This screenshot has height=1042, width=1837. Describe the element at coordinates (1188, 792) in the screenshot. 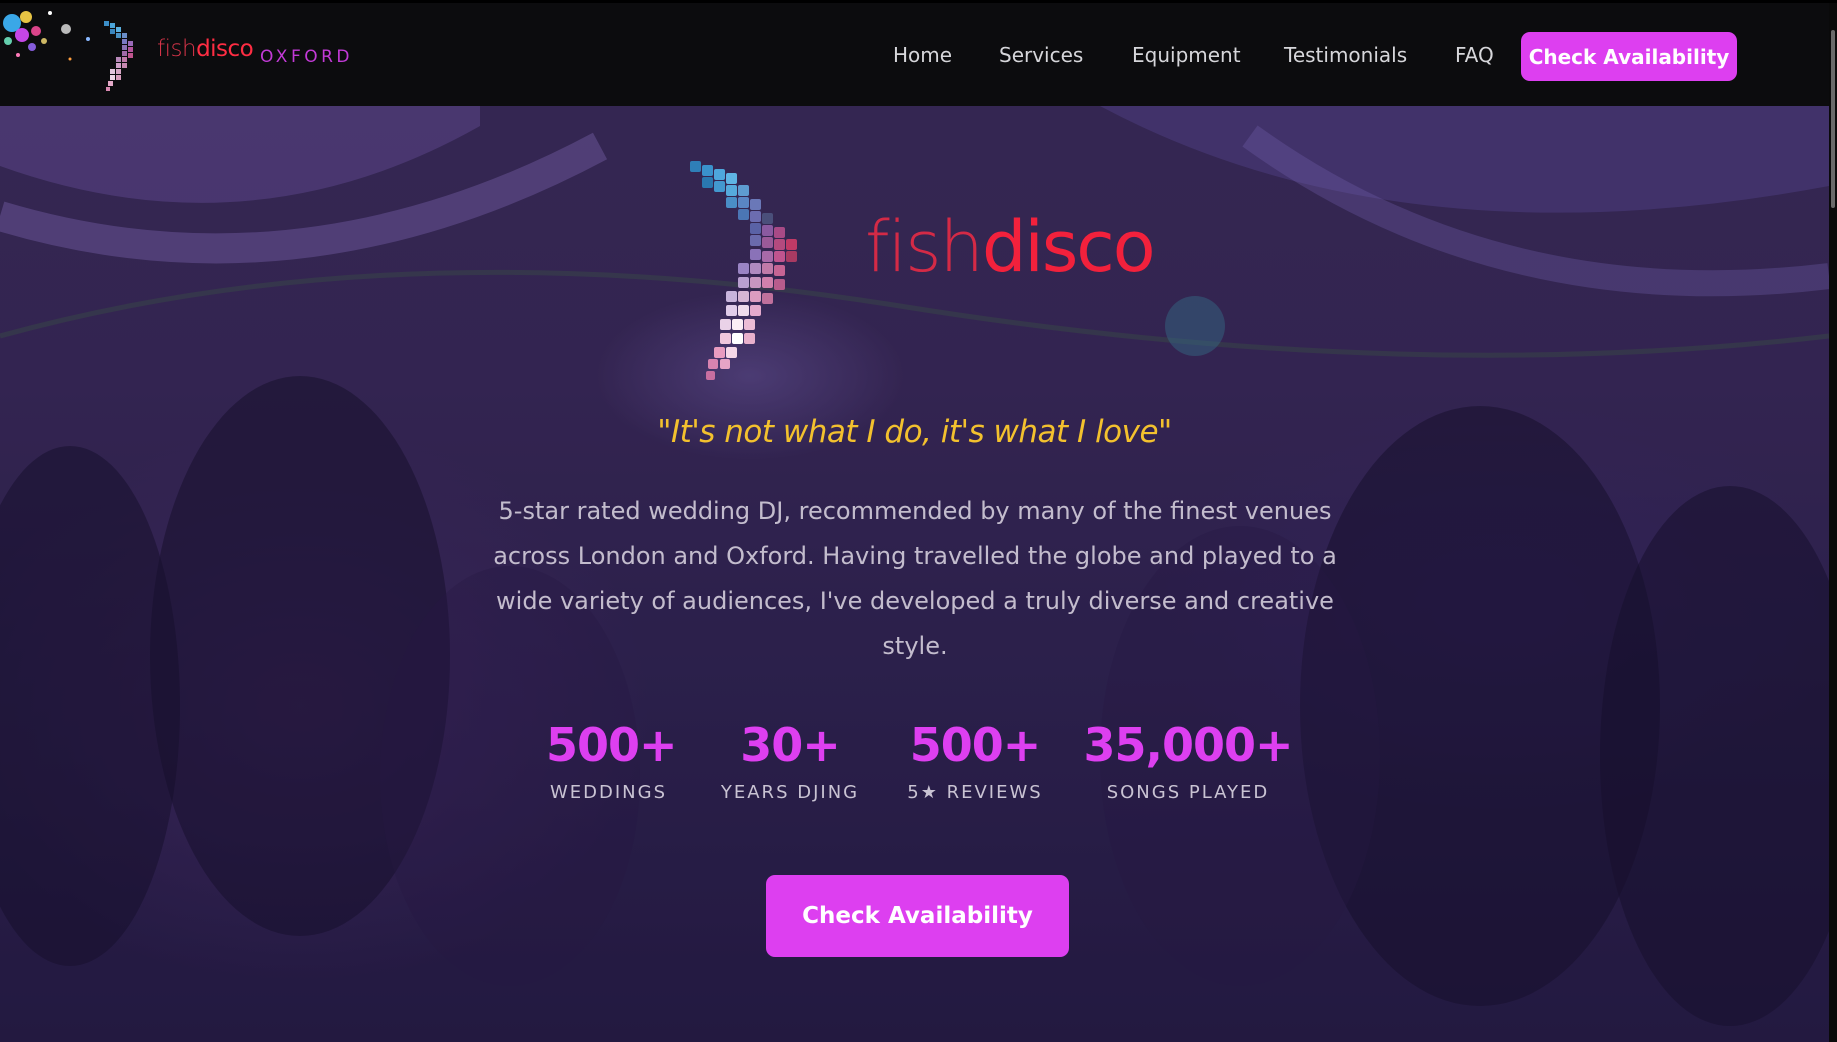

I see `stat-label: SONGS PLAYED` at that location.